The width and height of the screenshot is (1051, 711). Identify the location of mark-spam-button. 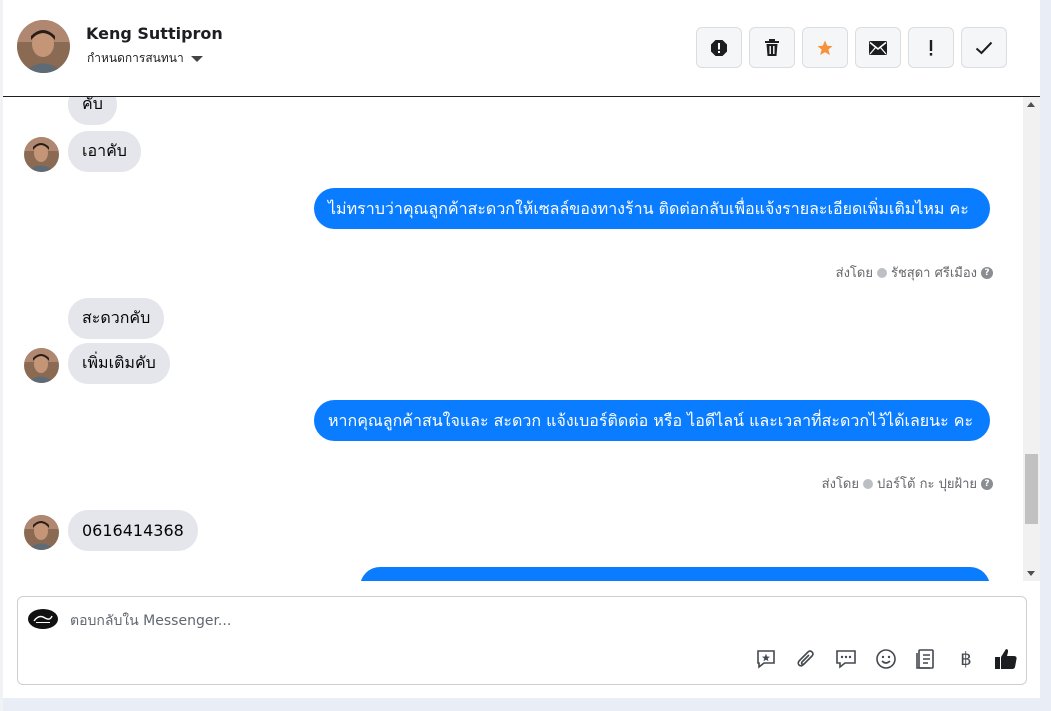
(719, 47).